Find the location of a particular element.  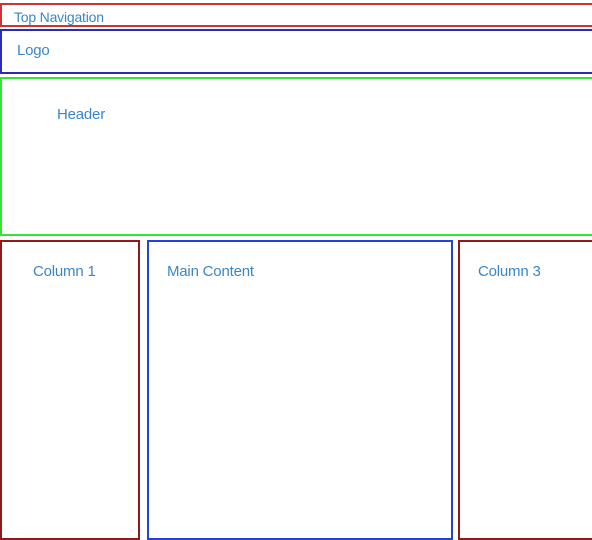

main-content-label: Main Content is located at coordinates (210, 271).